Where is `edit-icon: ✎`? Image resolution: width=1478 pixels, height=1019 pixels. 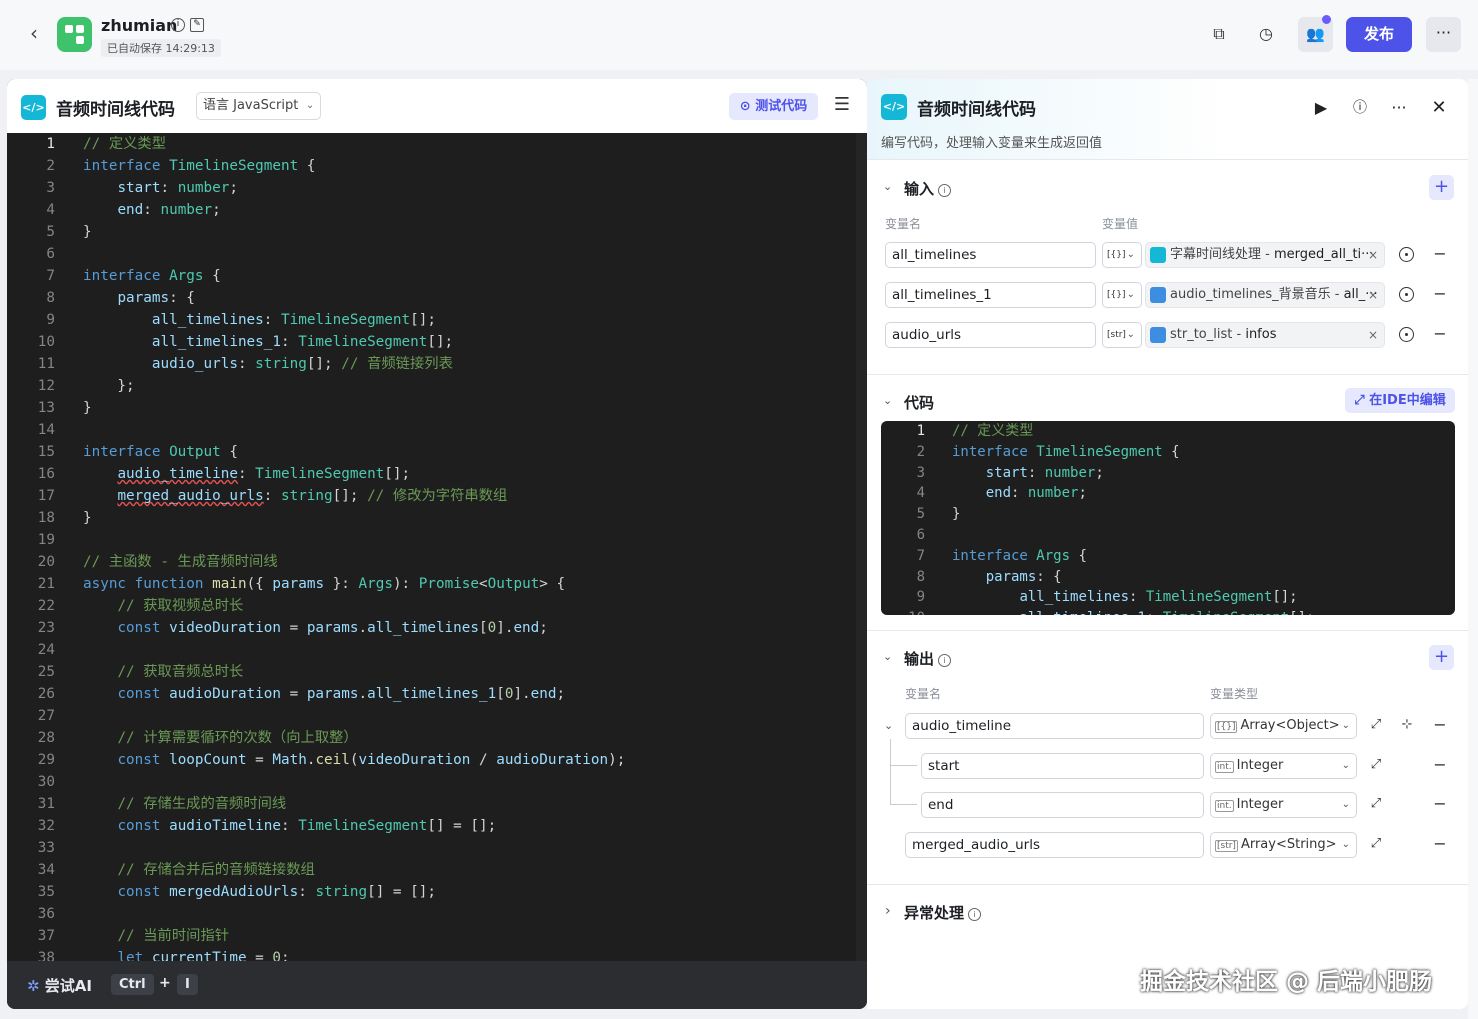
edit-icon: ✎ is located at coordinates (197, 25).